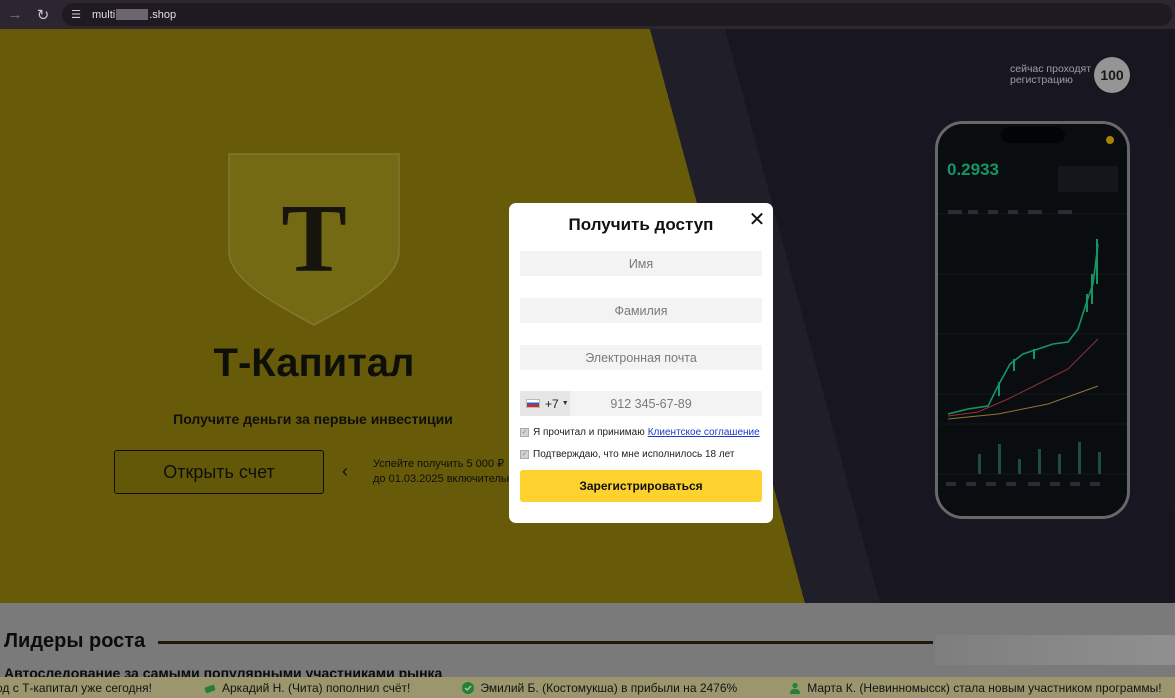  What do you see at coordinates (641, 357) in the screenshot?
I see `email-input` at bounding box center [641, 357].